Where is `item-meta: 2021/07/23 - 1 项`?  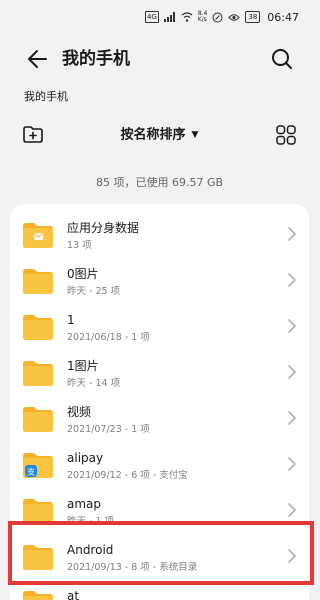
item-meta: 2021/07/23 - 1 项 is located at coordinates (108, 429).